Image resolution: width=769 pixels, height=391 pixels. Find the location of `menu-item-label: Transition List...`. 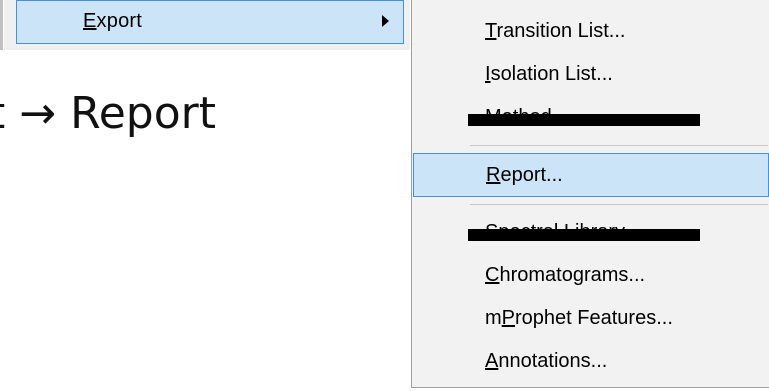

menu-item-label: Transition List... is located at coordinates (555, 31).